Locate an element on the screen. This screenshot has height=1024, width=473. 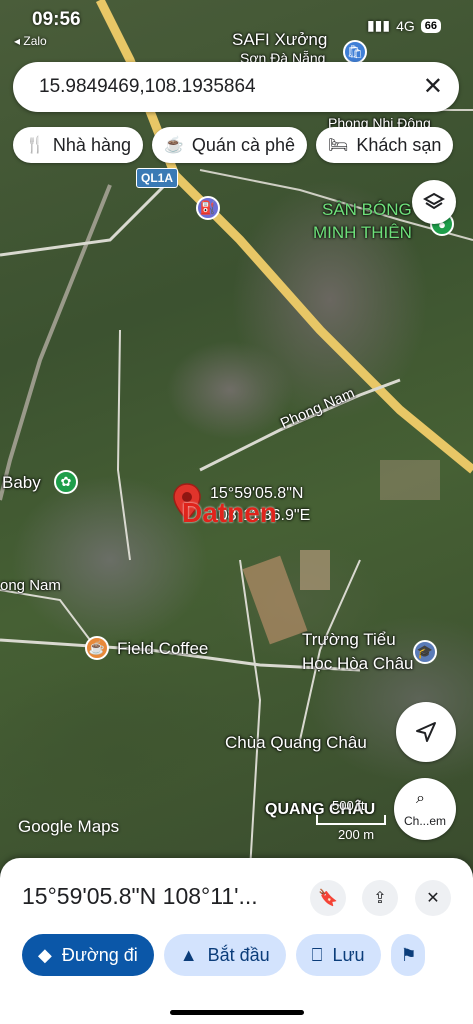
camera-search-icon: ⌕ is located at coordinates (420, 798).